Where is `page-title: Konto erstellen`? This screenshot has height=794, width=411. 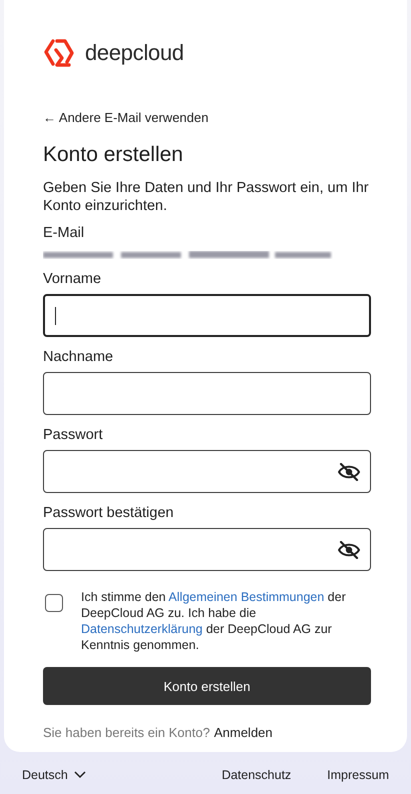 page-title: Konto erstellen is located at coordinates (113, 155).